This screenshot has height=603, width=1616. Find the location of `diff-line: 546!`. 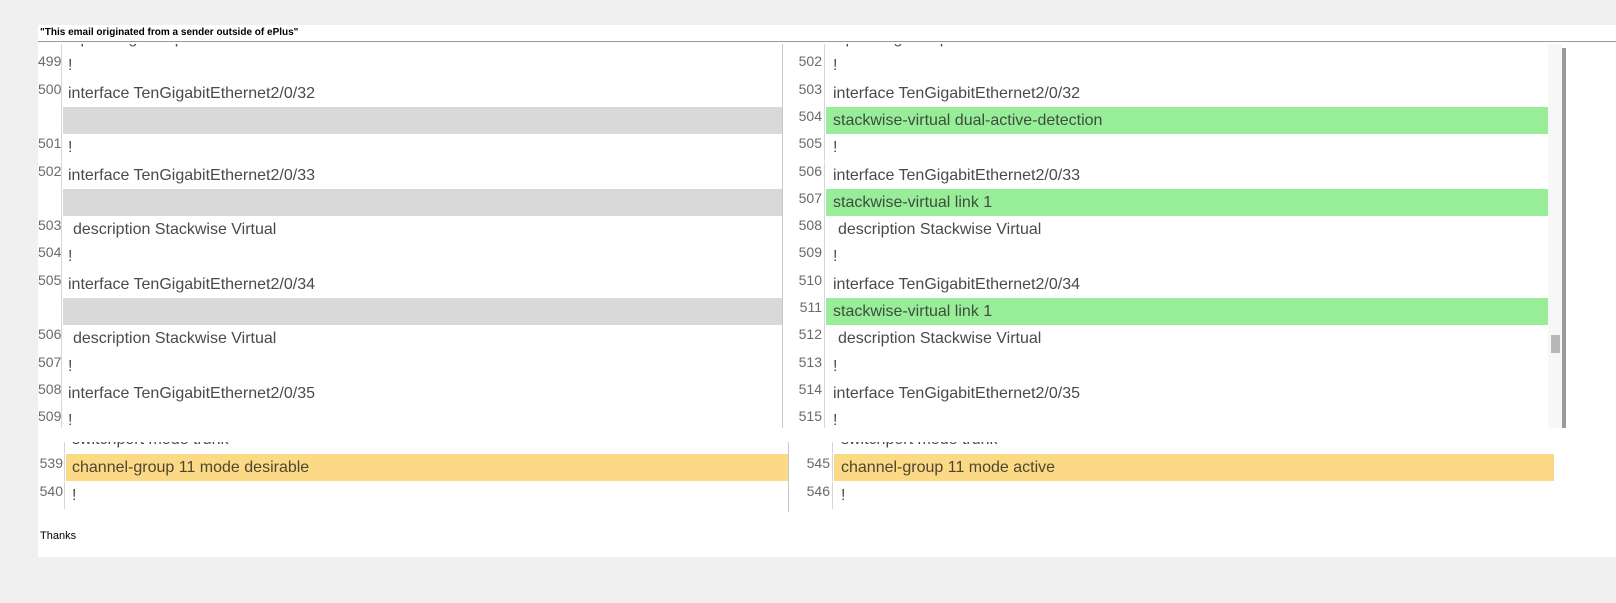

diff-line: 546! is located at coordinates (1171, 496).